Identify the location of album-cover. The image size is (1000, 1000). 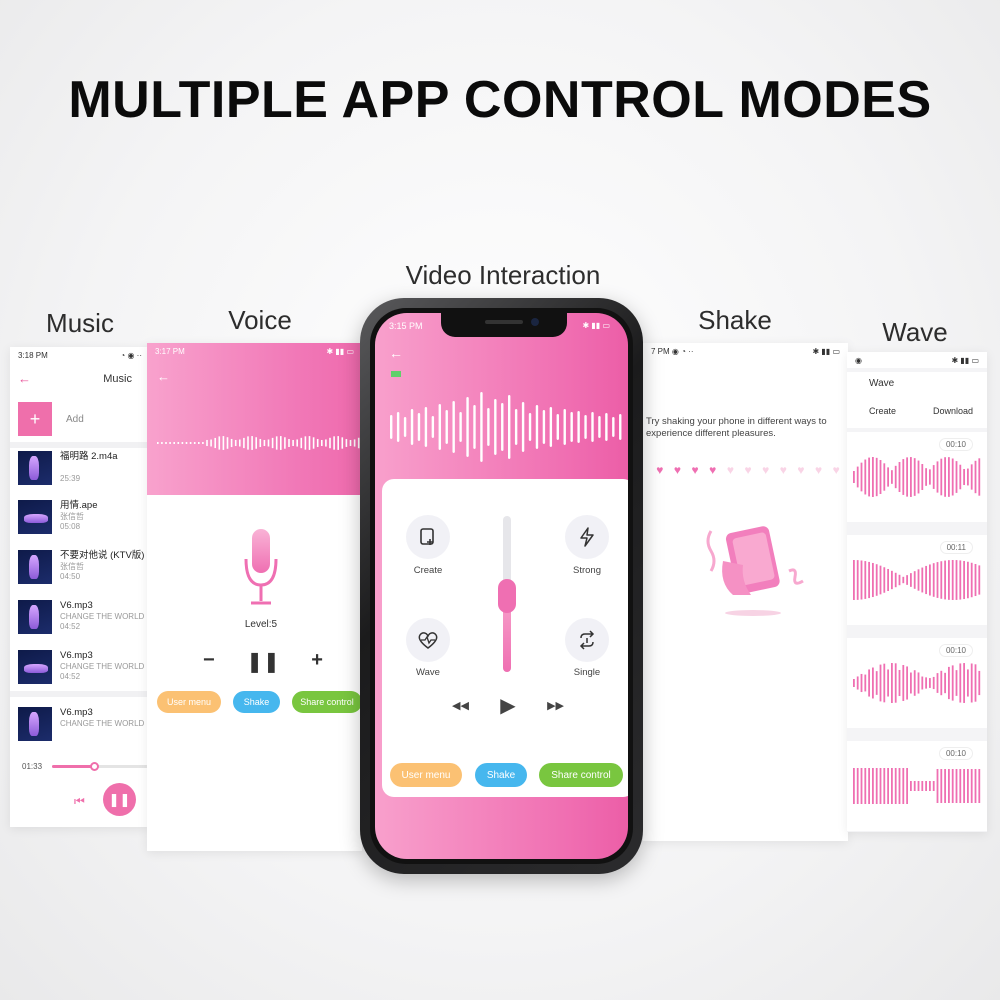
(35, 468).